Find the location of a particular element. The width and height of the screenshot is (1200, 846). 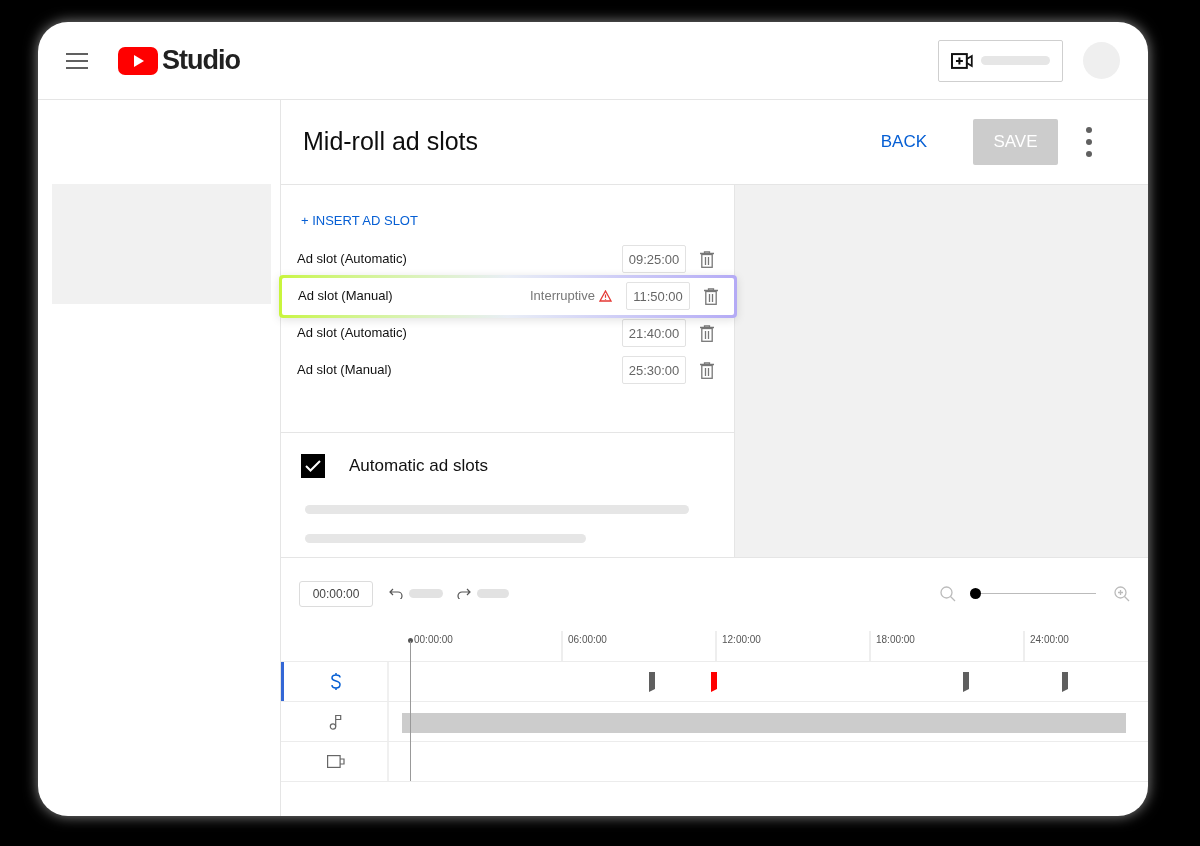

more-options-icon is located at coordinates (1089, 142).